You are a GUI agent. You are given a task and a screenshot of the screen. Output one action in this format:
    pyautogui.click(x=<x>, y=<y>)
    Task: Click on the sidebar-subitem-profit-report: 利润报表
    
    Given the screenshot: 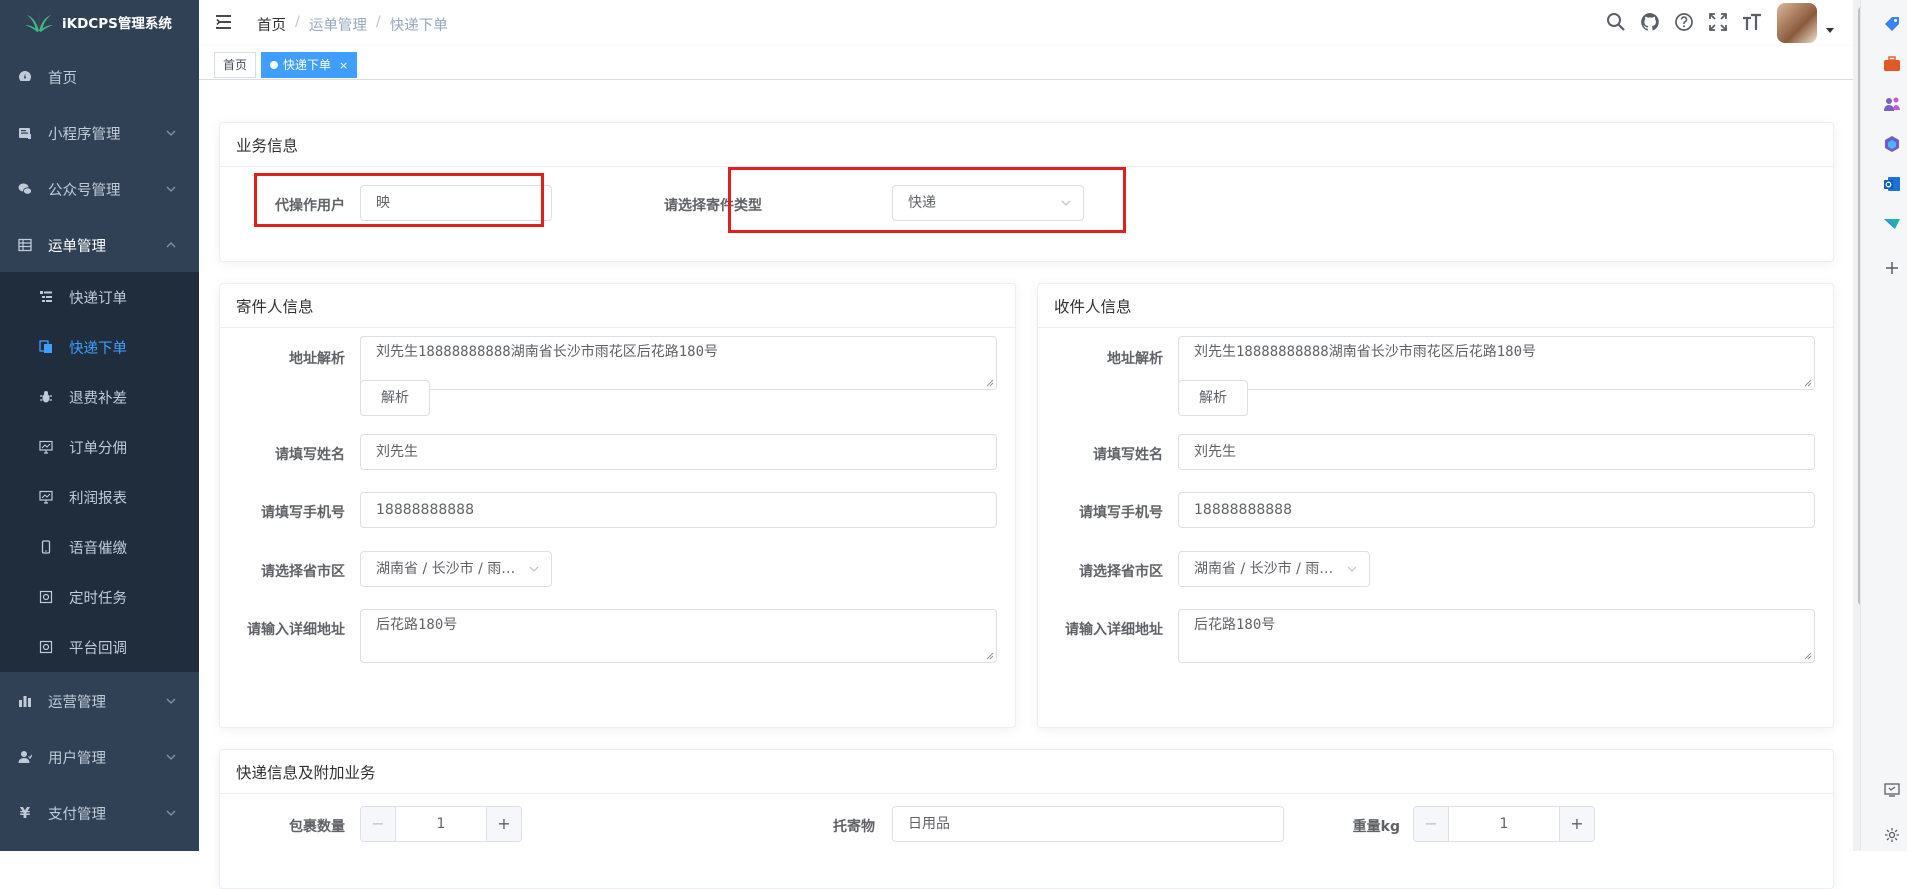 What is the action you would take?
    pyautogui.click(x=99, y=497)
    